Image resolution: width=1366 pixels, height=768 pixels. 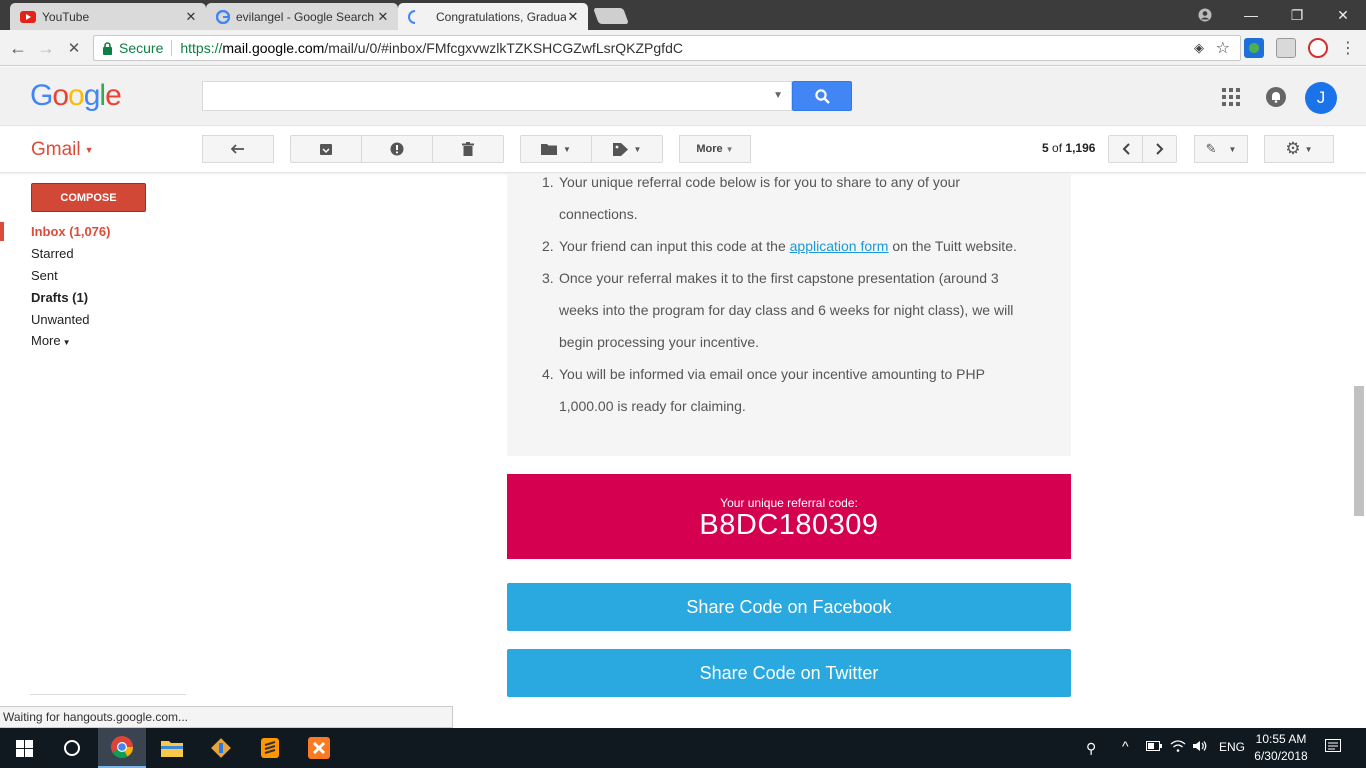 I want to click on sublime-text-icon, so click(x=270, y=748).